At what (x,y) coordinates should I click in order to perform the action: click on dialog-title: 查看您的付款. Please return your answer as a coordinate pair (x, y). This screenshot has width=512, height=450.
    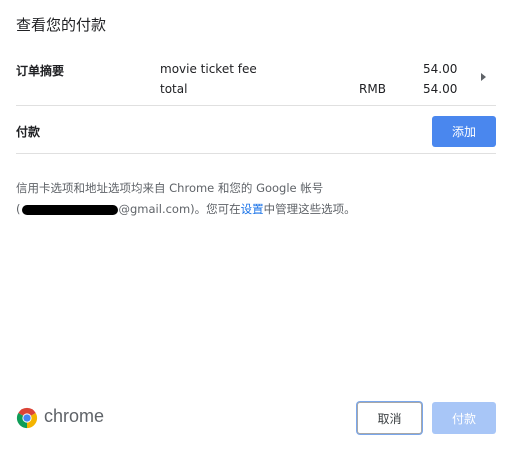
    Looking at the image, I should click on (61, 25).